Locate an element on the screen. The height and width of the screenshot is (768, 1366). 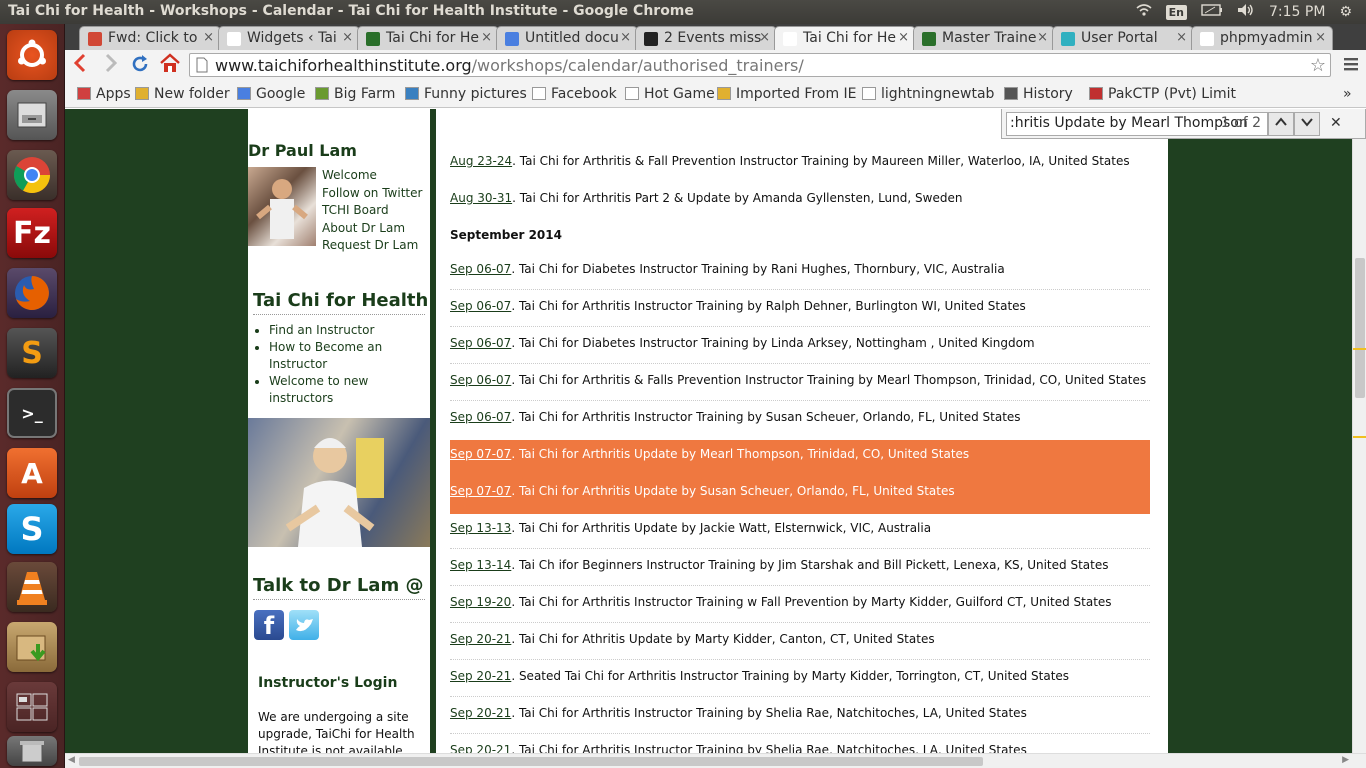
facebook-icon: f is located at coordinates (269, 625).